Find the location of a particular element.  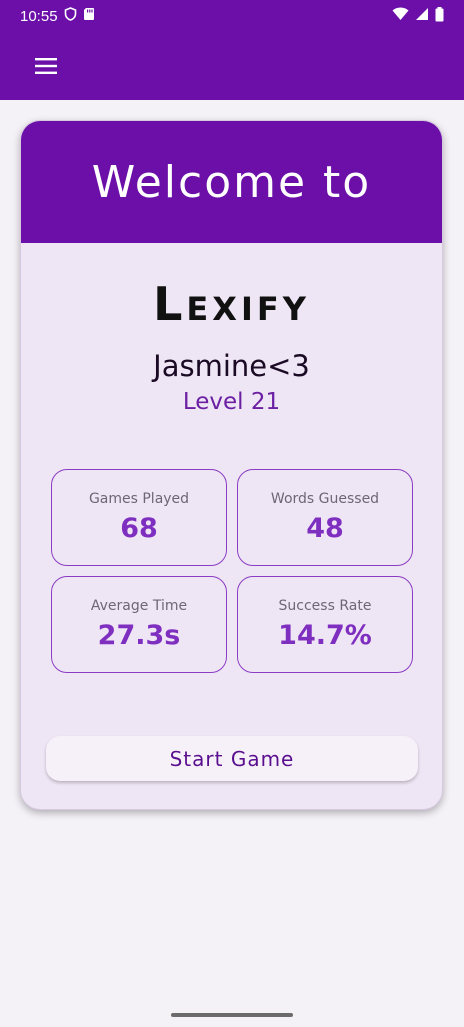

welcome-title: Welcome to is located at coordinates (231, 182).